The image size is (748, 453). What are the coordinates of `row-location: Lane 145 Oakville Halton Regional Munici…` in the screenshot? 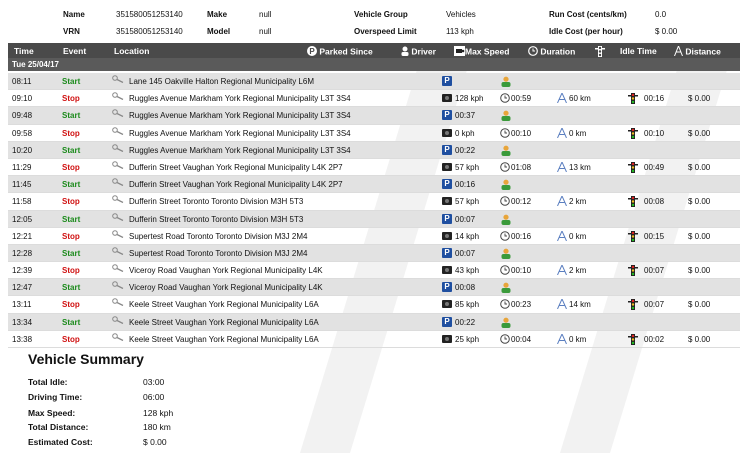 It's located at (221, 81).